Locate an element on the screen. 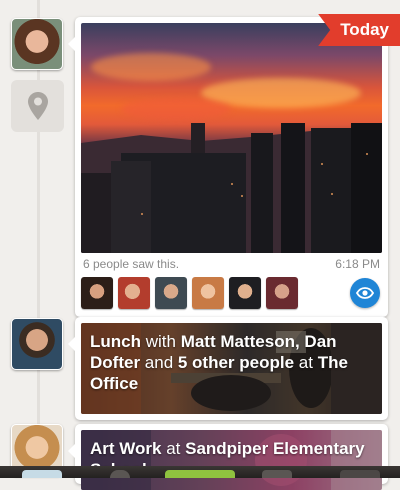 The width and height of the screenshot is (400, 490). tab-add-moment is located at coordinates (200, 474).